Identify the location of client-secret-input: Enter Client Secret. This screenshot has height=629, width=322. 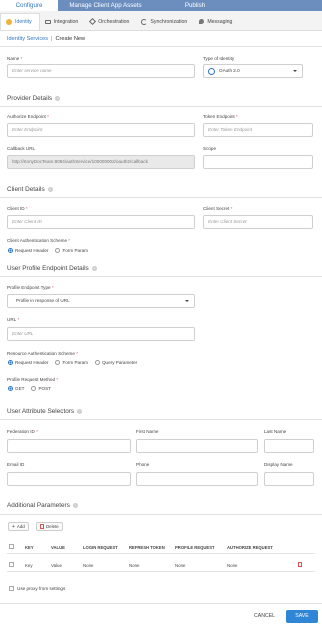
(258, 222).